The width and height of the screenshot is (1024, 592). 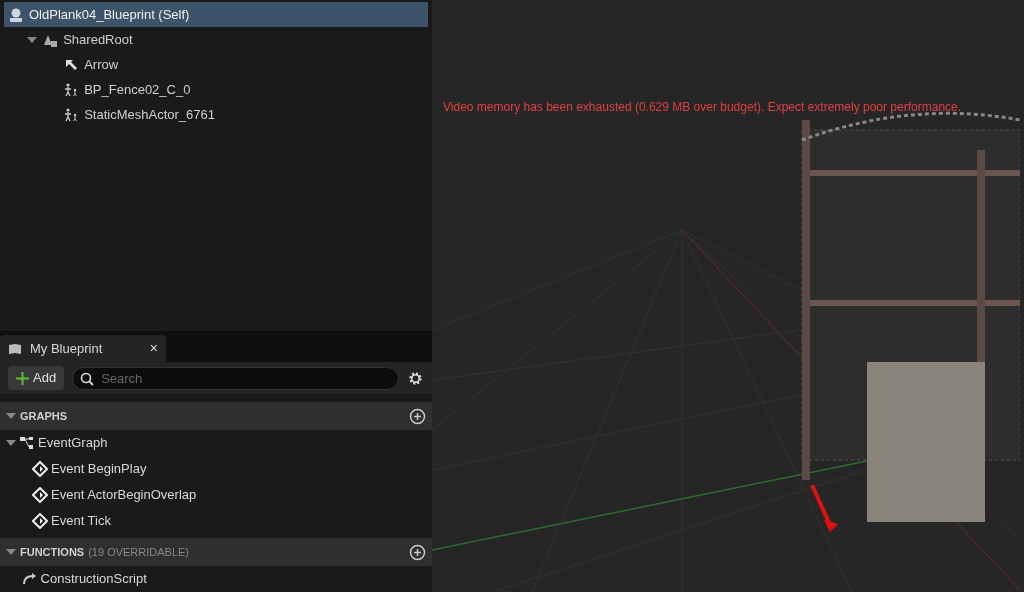 What do you see at coordinates (36, 378) in the screenshot?
I see `add-button: Add` at bounding box center [36, 378].